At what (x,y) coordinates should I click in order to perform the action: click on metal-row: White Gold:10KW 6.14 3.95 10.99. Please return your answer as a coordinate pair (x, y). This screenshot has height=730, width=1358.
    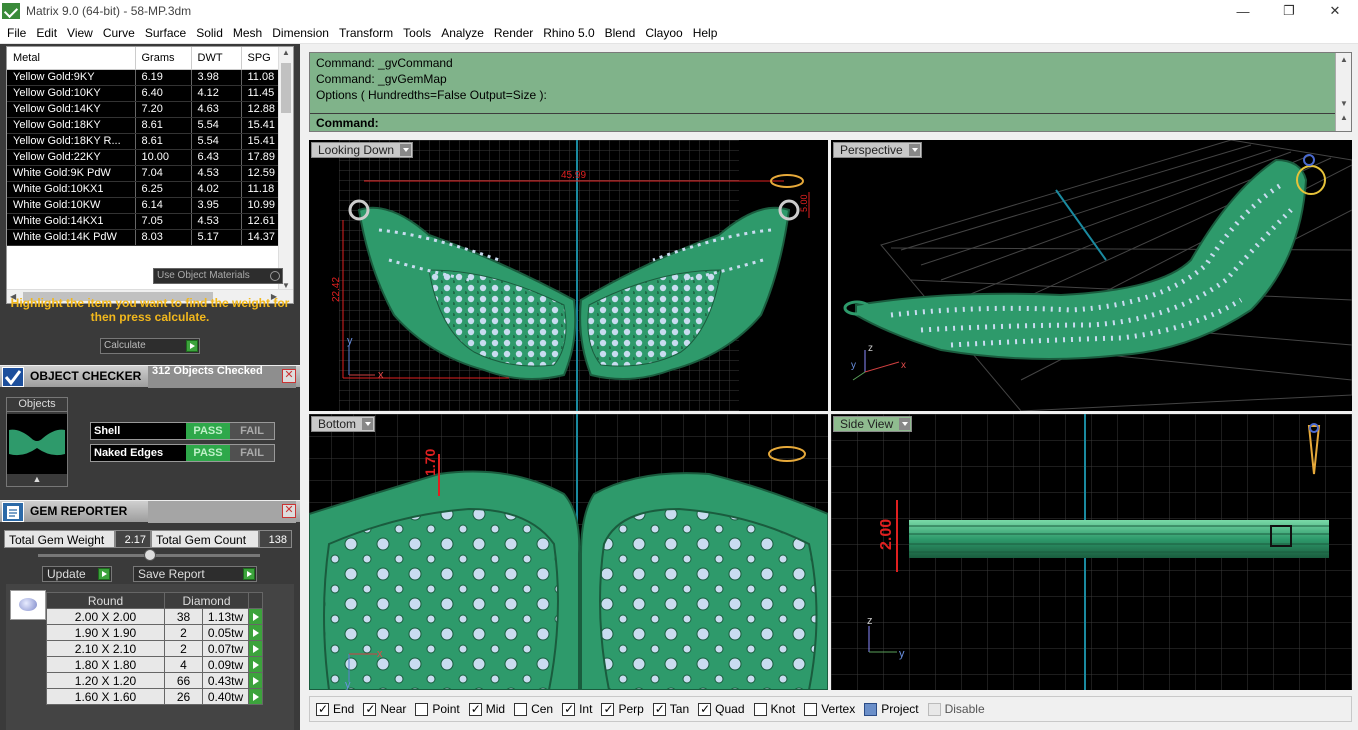
    Looking at the image, I should click on (143, 205).